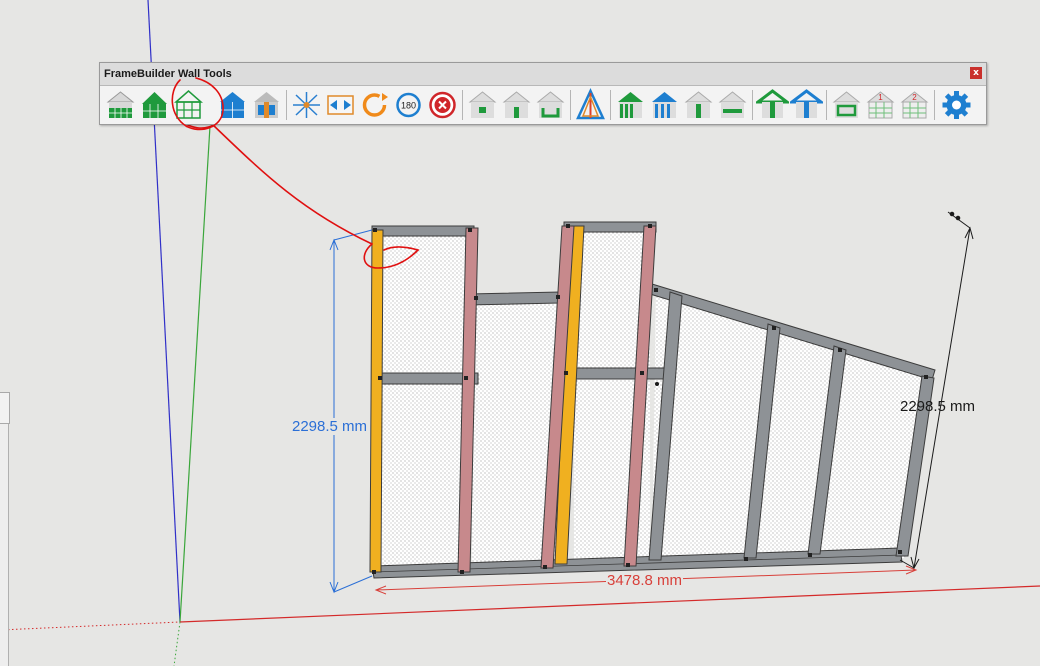 The height and width of the screenshot is (666, 1040). Describe the element at coordinates (543, 74) in the screenshot. I see `toolbar-titlebar: FrameBuilder Wall Tools x` at that location.